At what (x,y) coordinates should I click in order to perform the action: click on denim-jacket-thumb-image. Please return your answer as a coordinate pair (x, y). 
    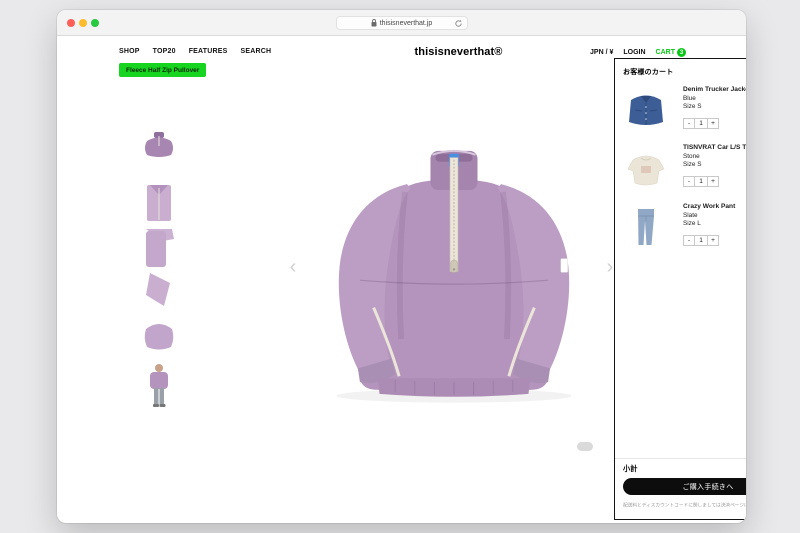
    Looking at the image, I should click on (646, 110).